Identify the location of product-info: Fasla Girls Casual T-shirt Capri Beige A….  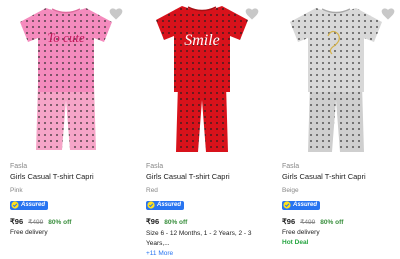
(341, 205).